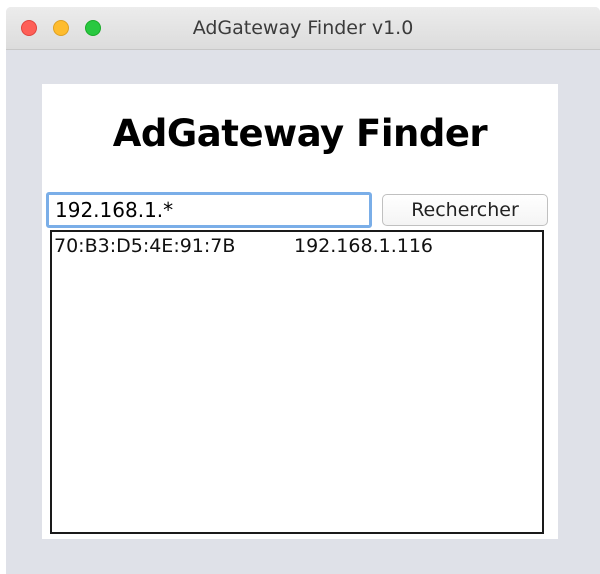  I want to click on ip-address: 192.168.1.116, so click(364, 246).